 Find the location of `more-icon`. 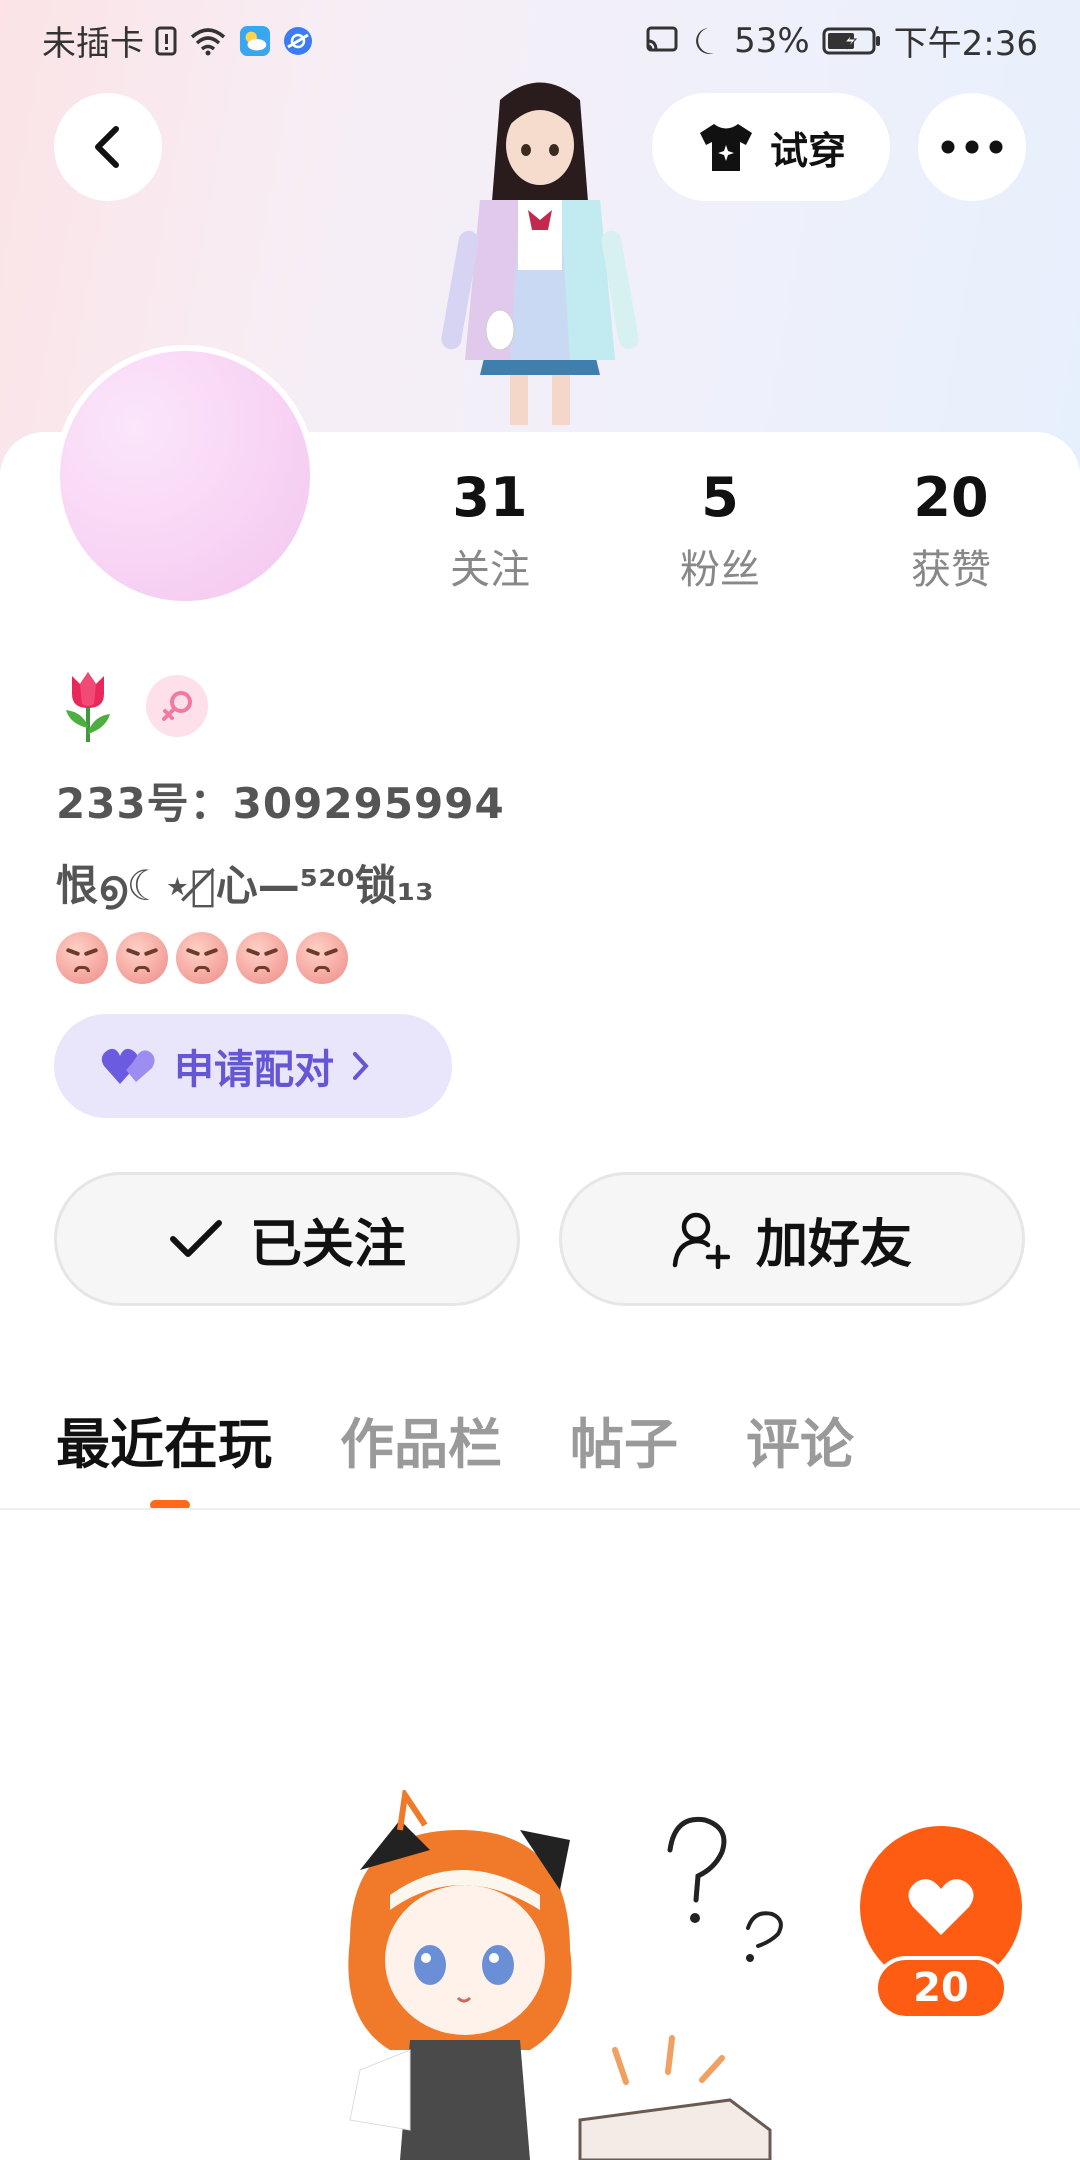

more-icon is located at coordinates (972, 147).